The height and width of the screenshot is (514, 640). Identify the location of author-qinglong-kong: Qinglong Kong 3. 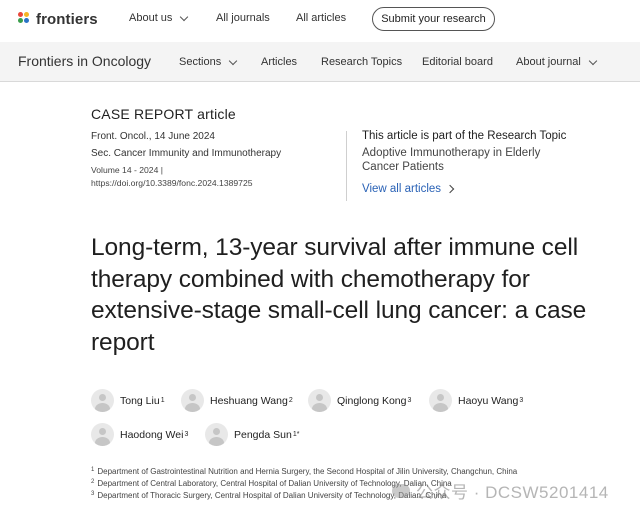
(359, 400).